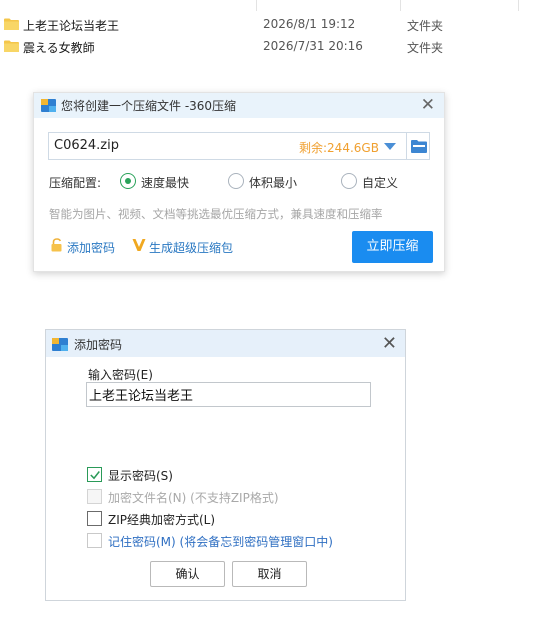 Image resolution: width=539 pixels, height=627 pixels. I want to click on cancel-button: 取消, so click(269, 574).